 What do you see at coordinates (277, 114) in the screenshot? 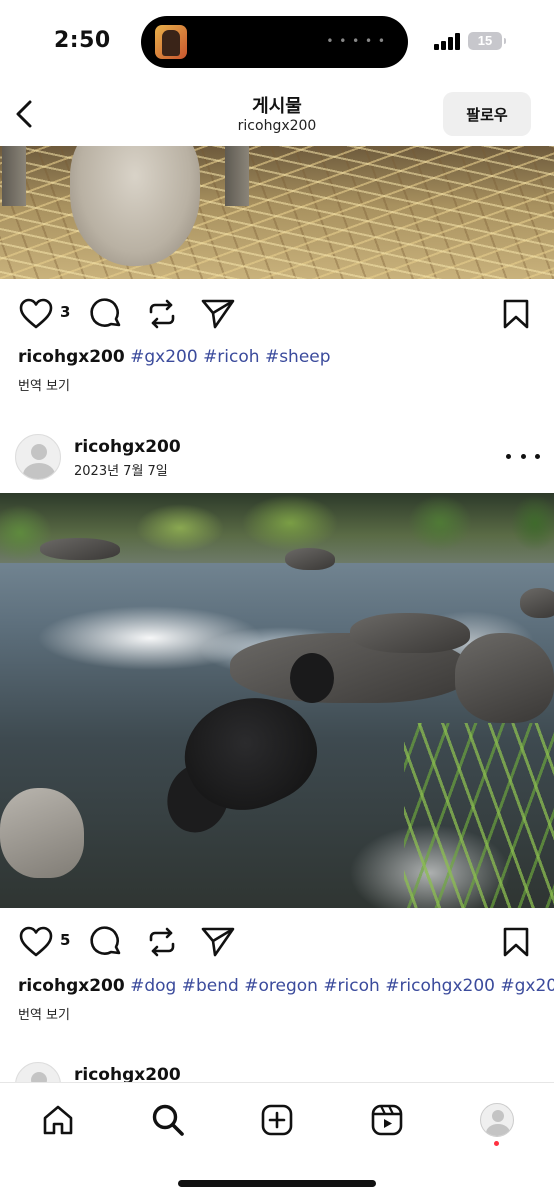
I see `top-header: 게시물 ricohgx200 팔로우` at bounding box center [277, 114].